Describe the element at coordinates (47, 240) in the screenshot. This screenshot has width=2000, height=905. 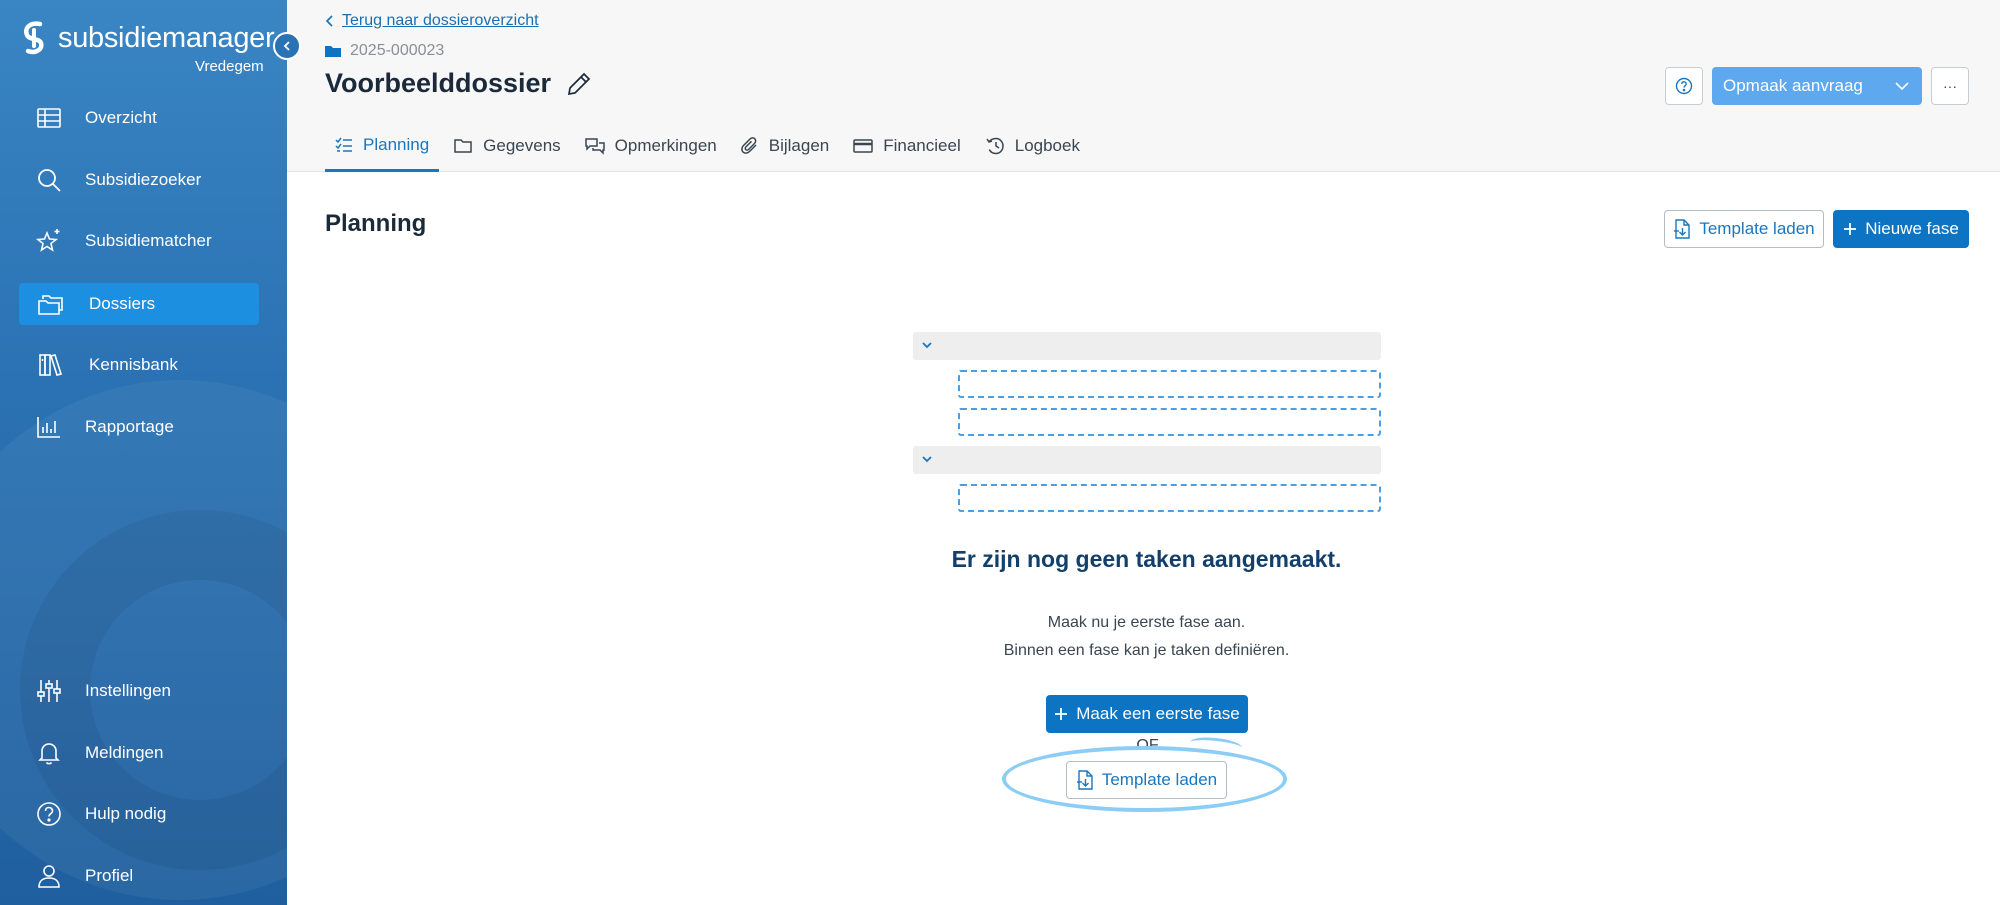
I see `sparkle-star-icon` at that location.